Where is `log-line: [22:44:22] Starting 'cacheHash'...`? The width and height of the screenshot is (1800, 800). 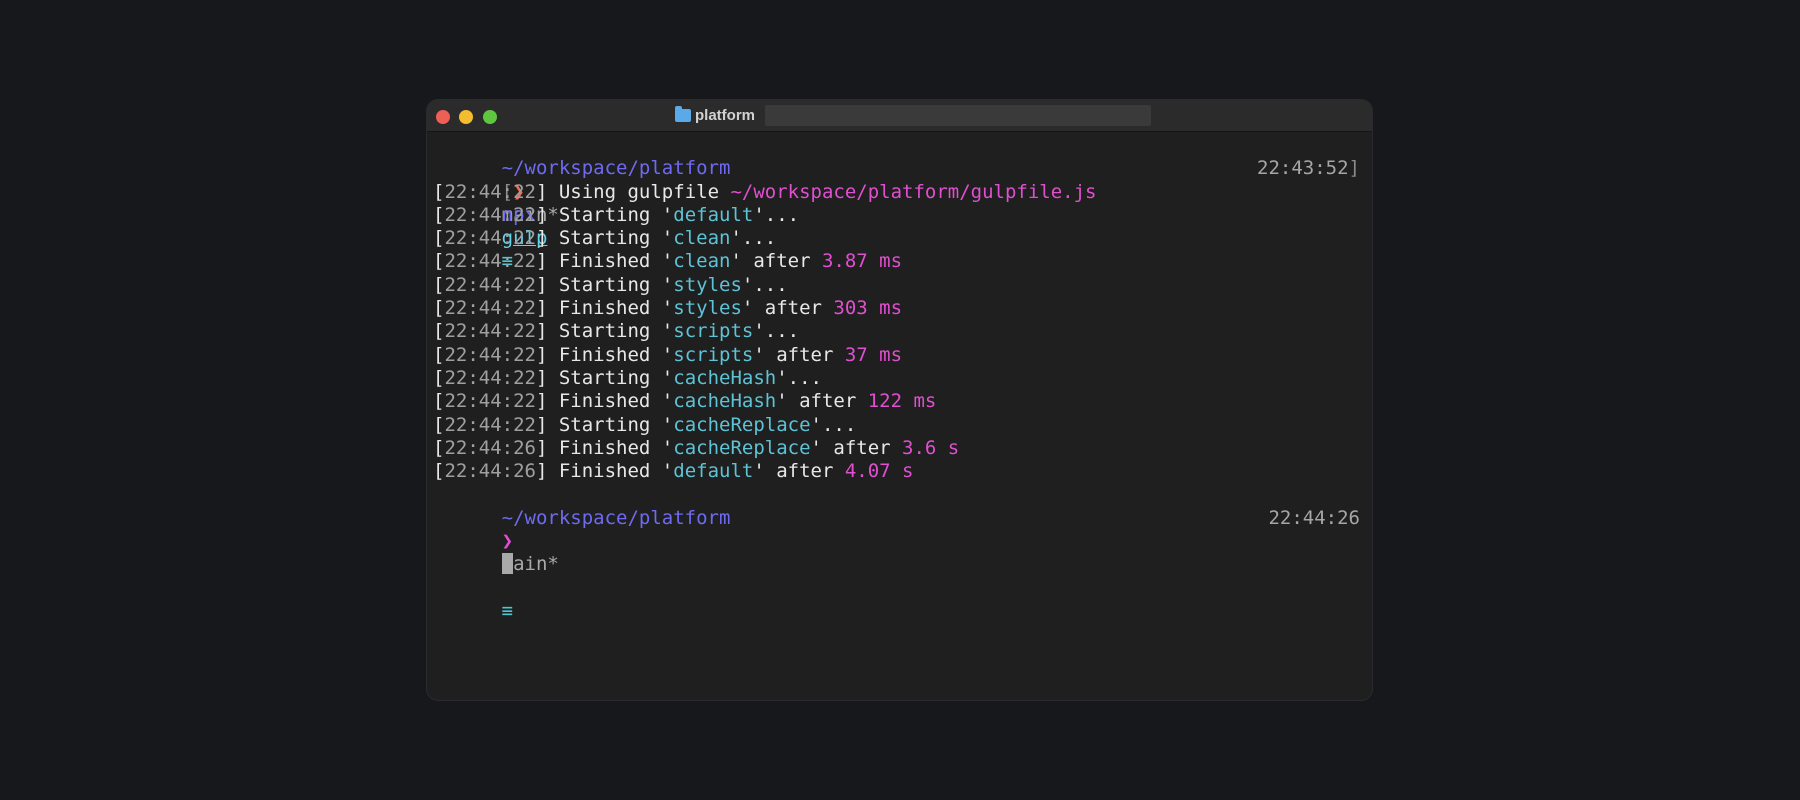 log-line: [22:44:22] Starting 'cacheHash'... is located at coordinates (899, 378).